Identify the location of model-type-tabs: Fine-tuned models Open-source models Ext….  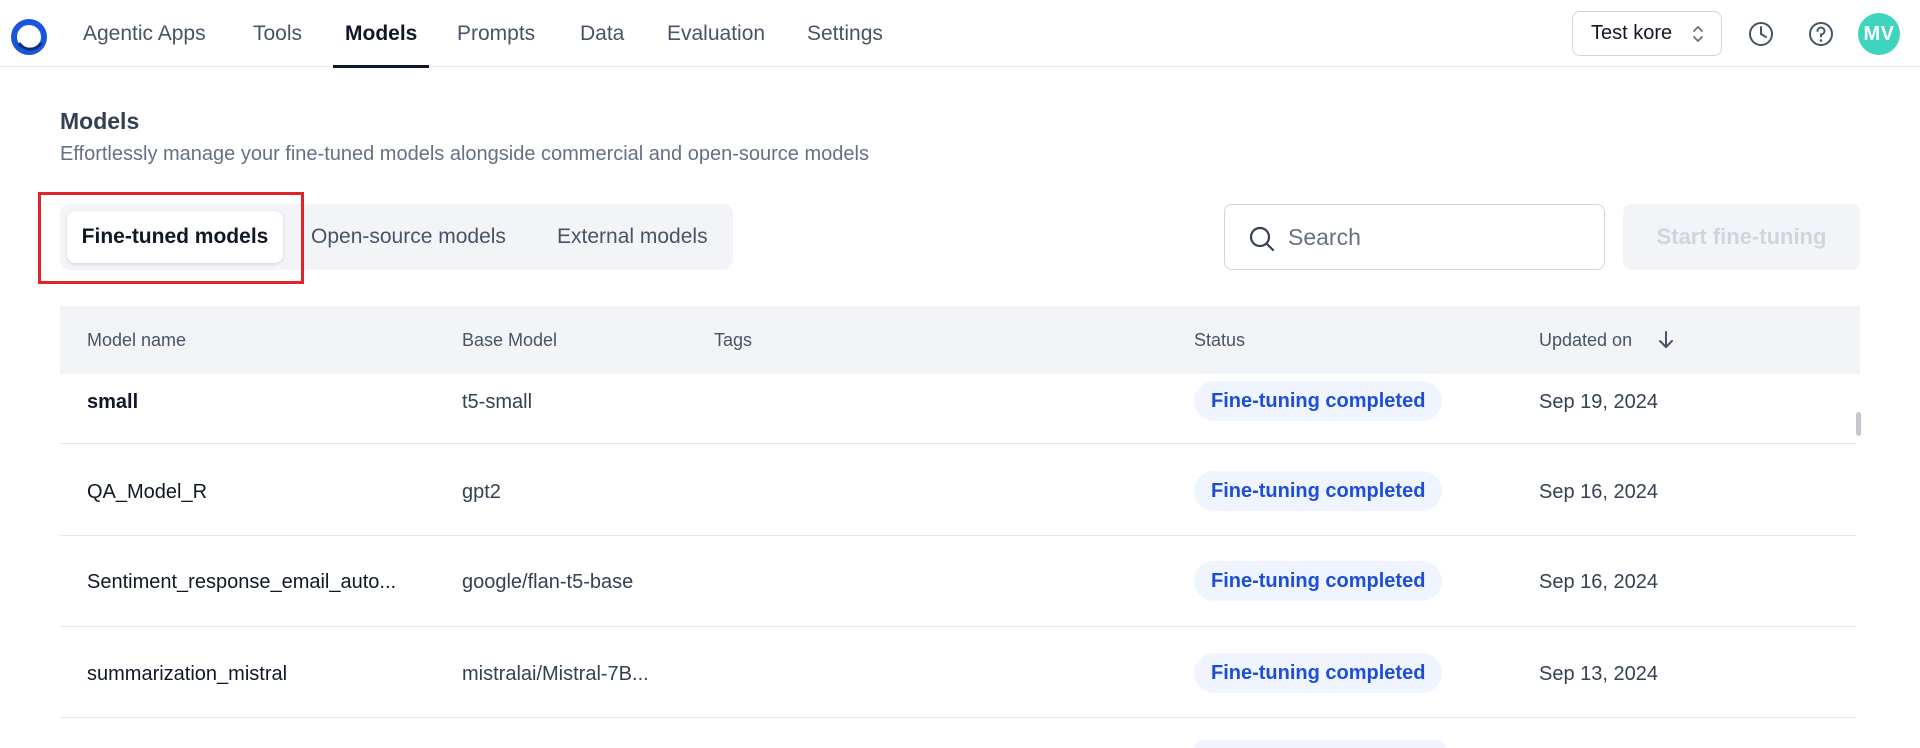
(396, 237).